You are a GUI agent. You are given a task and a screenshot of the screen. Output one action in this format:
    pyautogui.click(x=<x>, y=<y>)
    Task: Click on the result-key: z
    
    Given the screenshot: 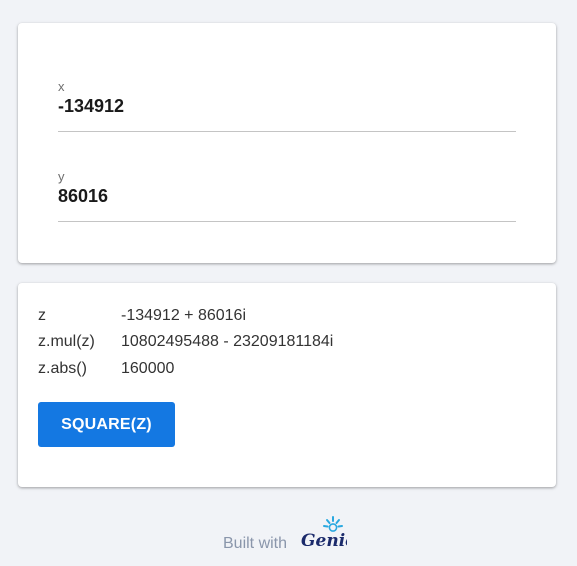 What is the action you would take?
    pyautogui.click(x=42, y=315)
    